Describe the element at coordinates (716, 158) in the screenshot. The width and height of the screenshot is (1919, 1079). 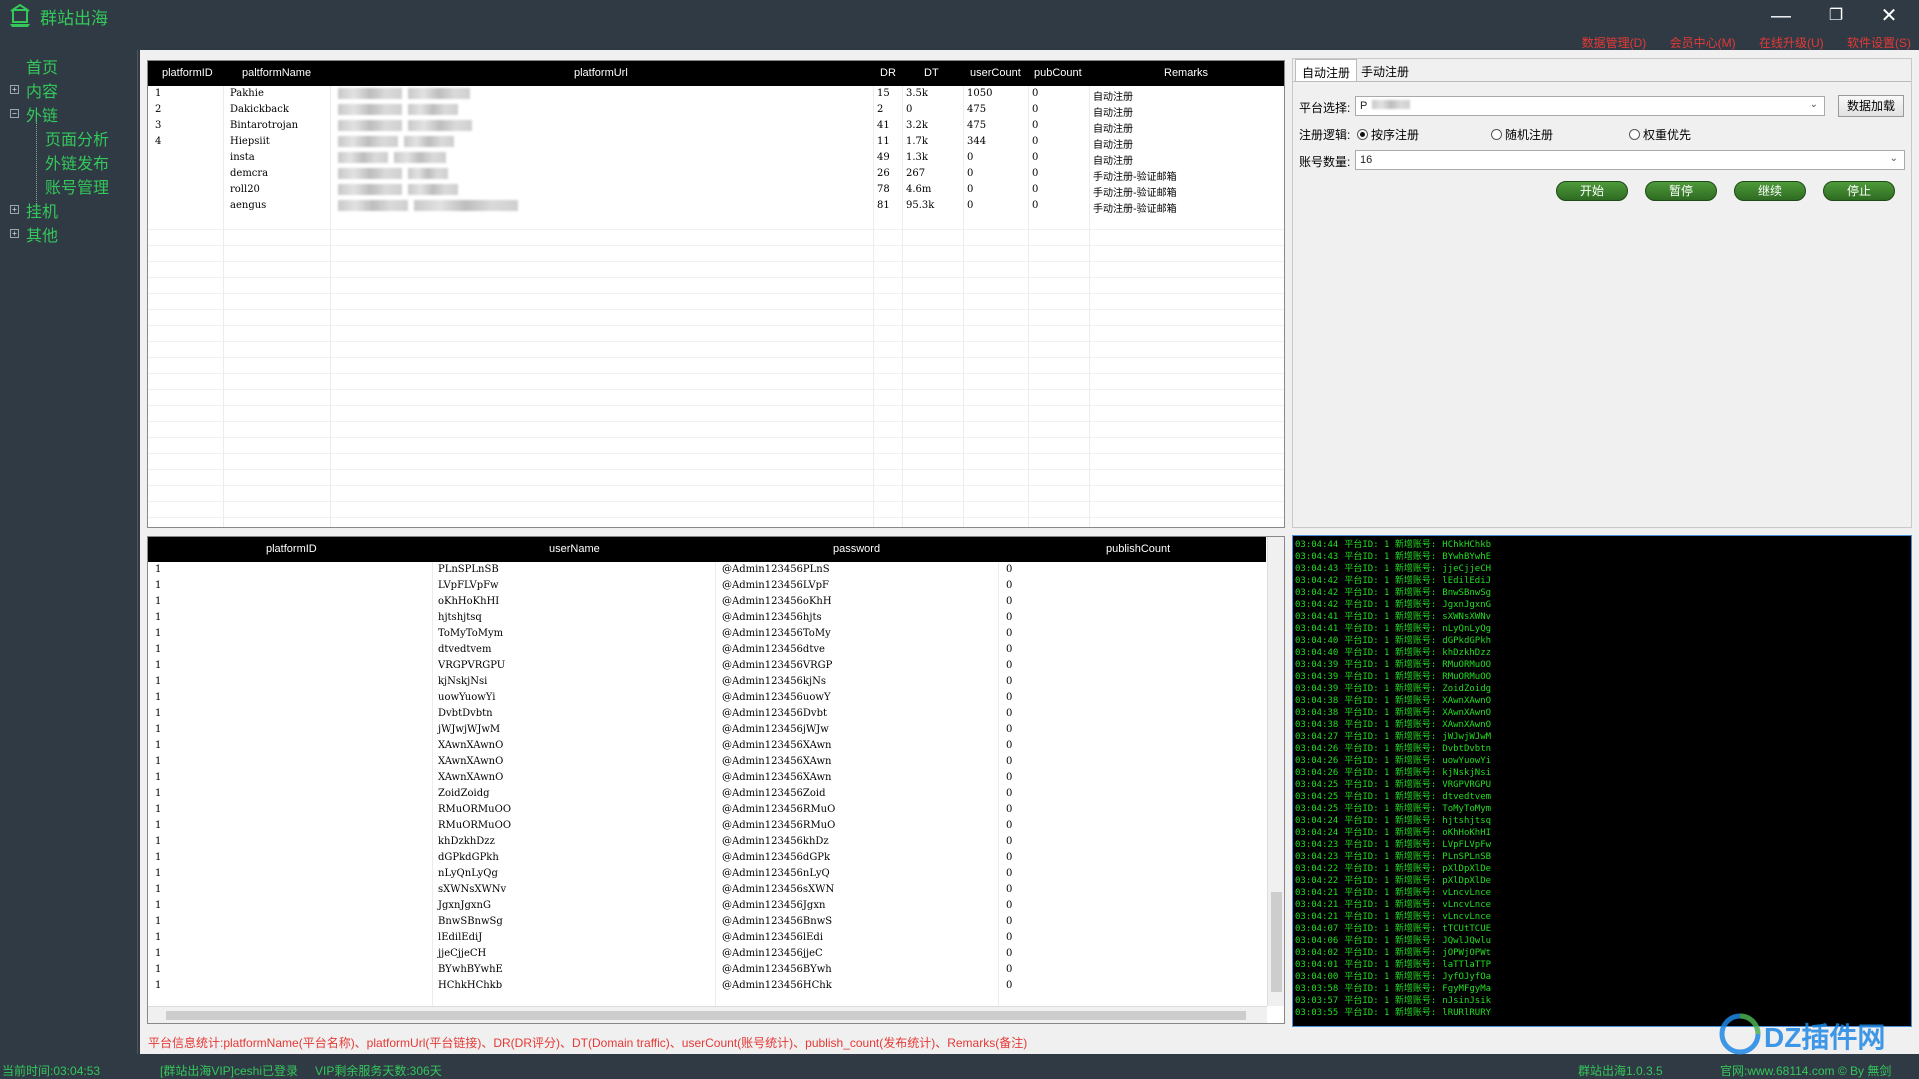
I see `table-row: insta 49 1.3k 0 0 自动注册` at that location.